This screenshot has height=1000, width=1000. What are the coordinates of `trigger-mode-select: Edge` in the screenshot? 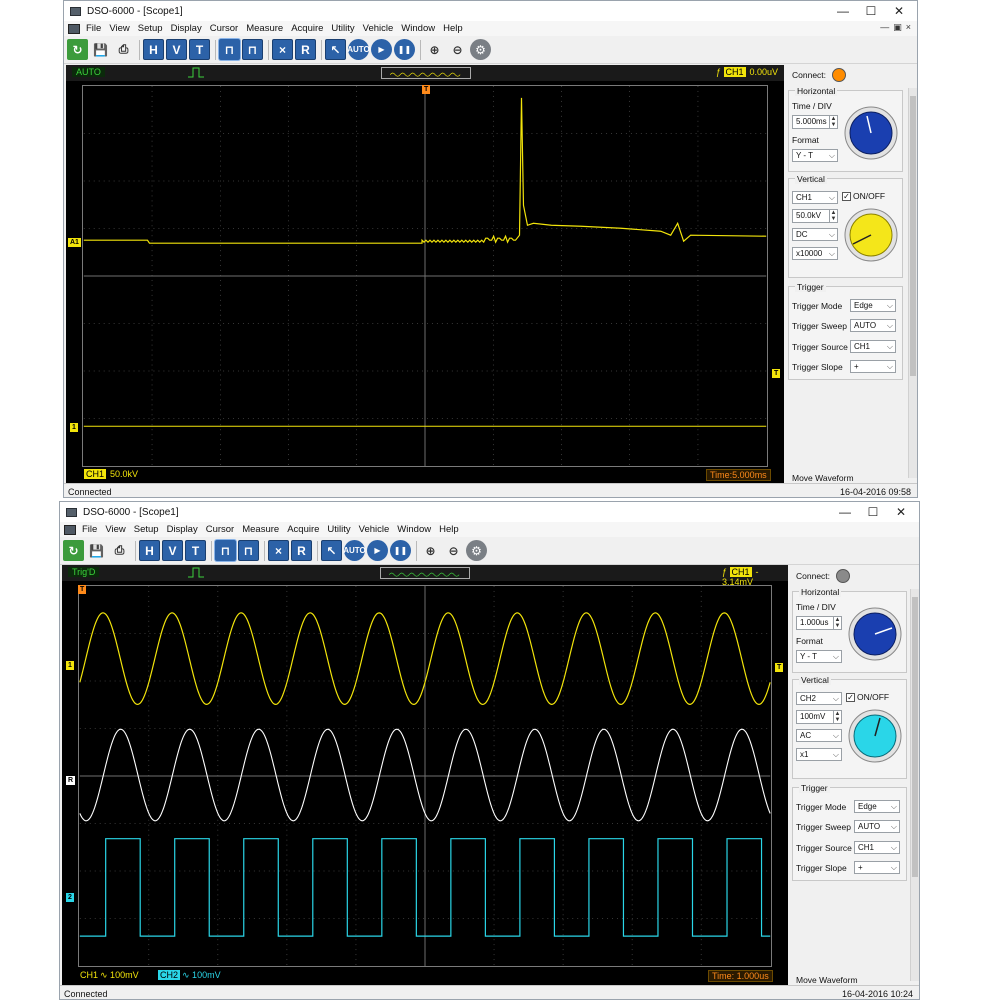 It's located at (877, 806).